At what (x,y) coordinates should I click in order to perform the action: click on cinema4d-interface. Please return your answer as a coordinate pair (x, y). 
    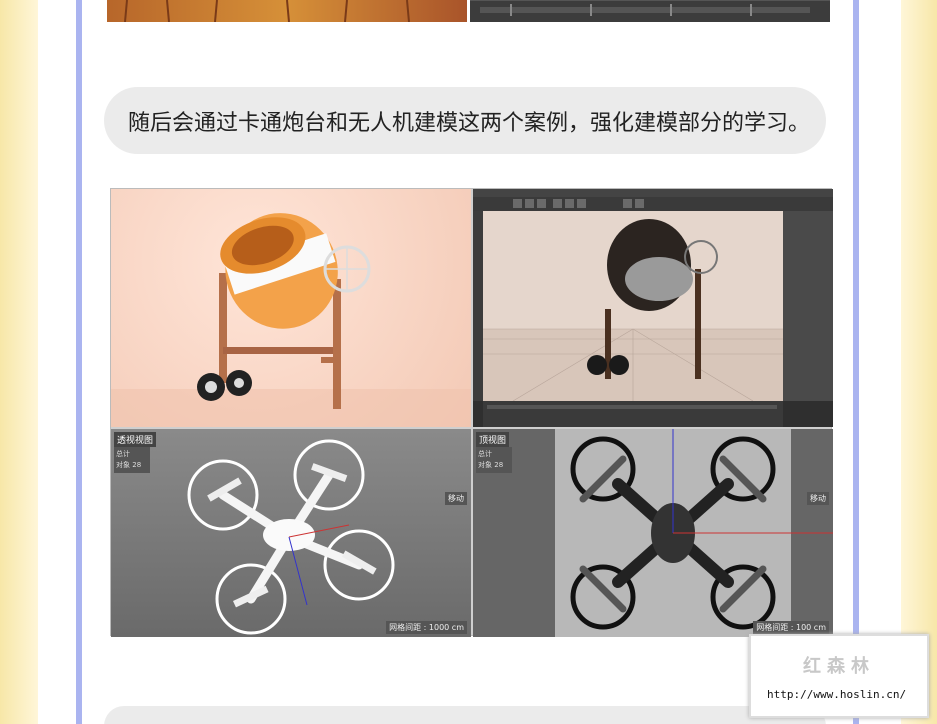
    Looking at the image, I should click on (653, 308).